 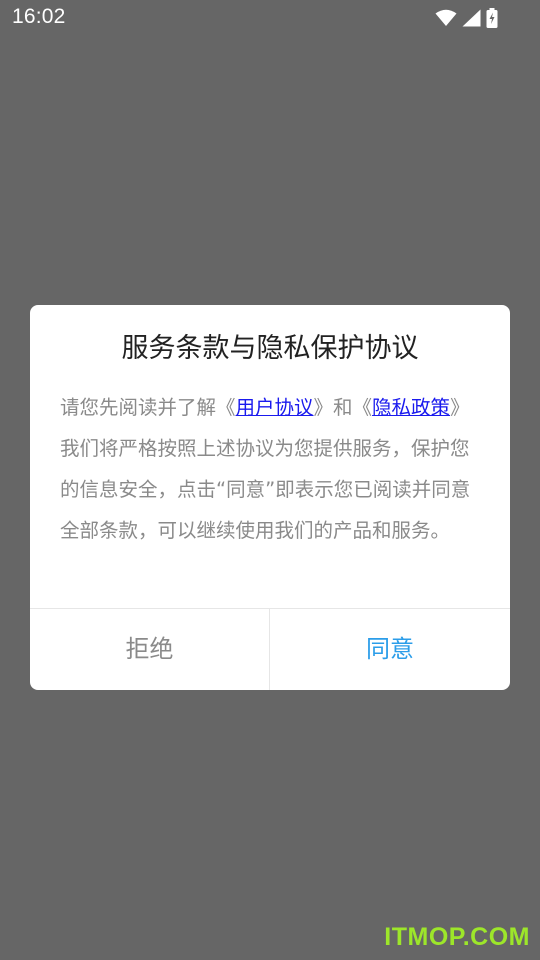 I want to click on user-agreement-link: 用户协议, so click(x=275, y=407).